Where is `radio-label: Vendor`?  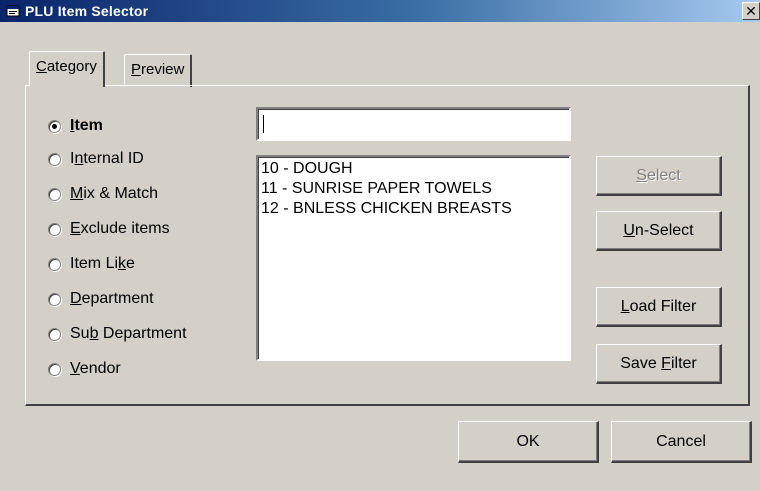
radio-label: Vendor is located at coordinates (95, 368).